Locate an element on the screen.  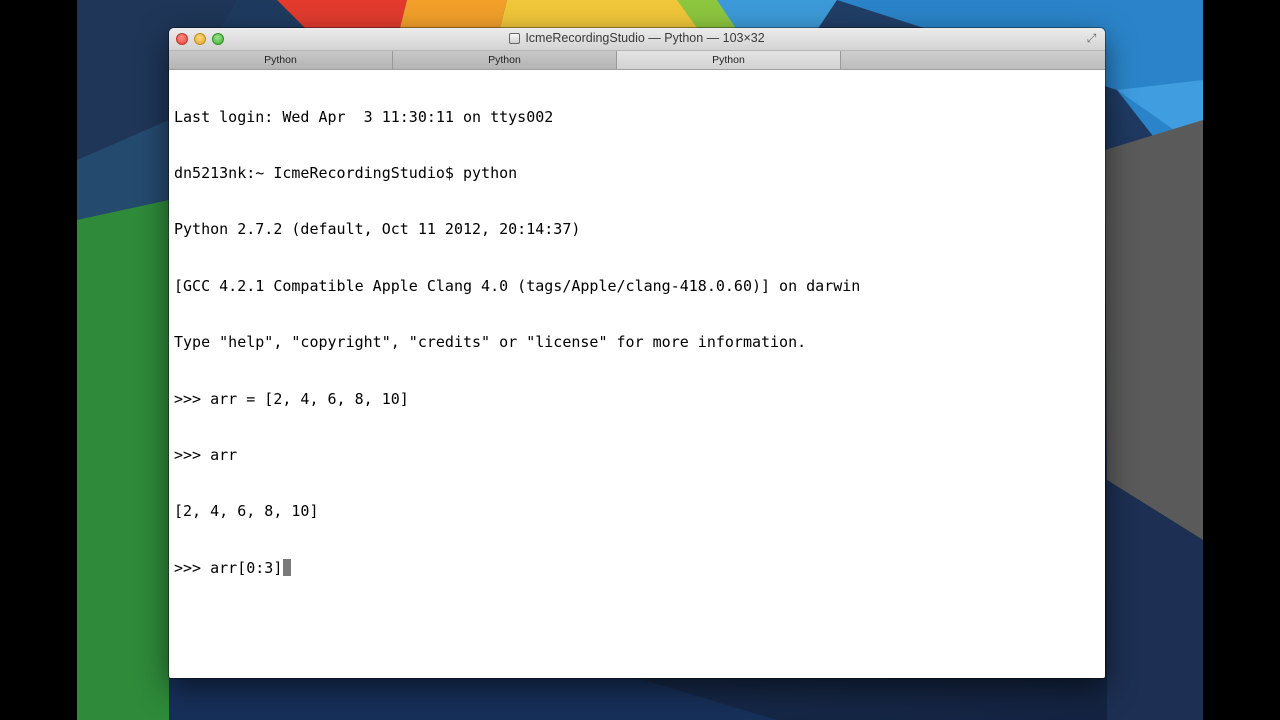
terminal-line: dn5213nk:~ IcmeRecordingStudio$ python is located at coordinates (346, 172).